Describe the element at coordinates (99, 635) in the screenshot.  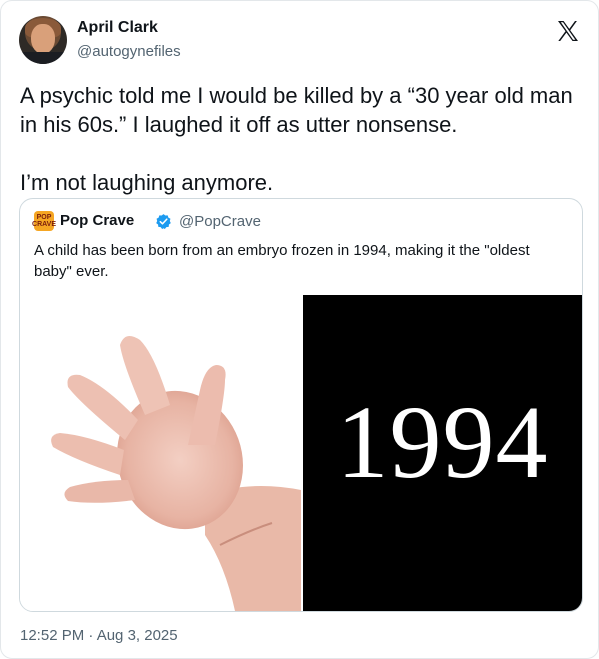
I see `tweet-timestamp: 12:52 PM · Aug 3, 2025` at that location.